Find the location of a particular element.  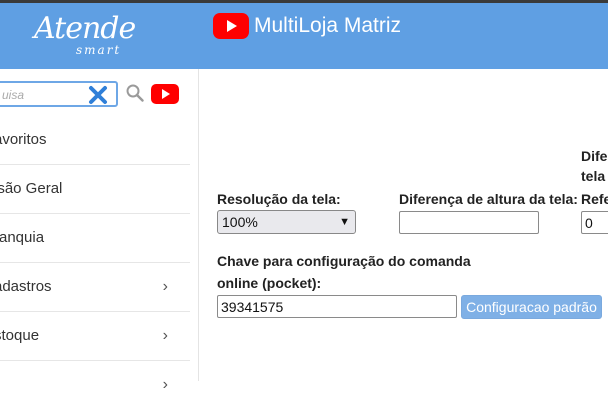

height-diff-label: Diferença de altura da tela: is located at coordinates (488, 199).